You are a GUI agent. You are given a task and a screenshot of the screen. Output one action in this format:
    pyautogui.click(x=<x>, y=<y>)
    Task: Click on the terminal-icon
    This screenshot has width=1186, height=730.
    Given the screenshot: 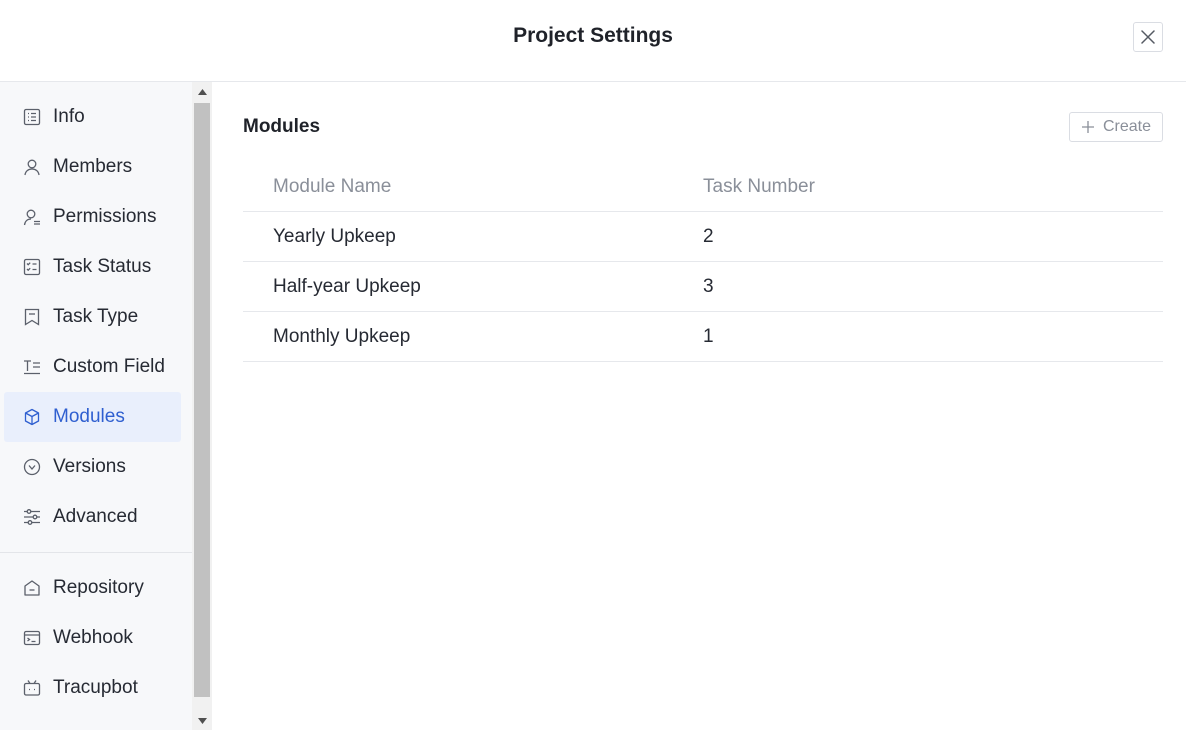 What is the action you would take?
    pyautogui.click(x=32, y=638)
    